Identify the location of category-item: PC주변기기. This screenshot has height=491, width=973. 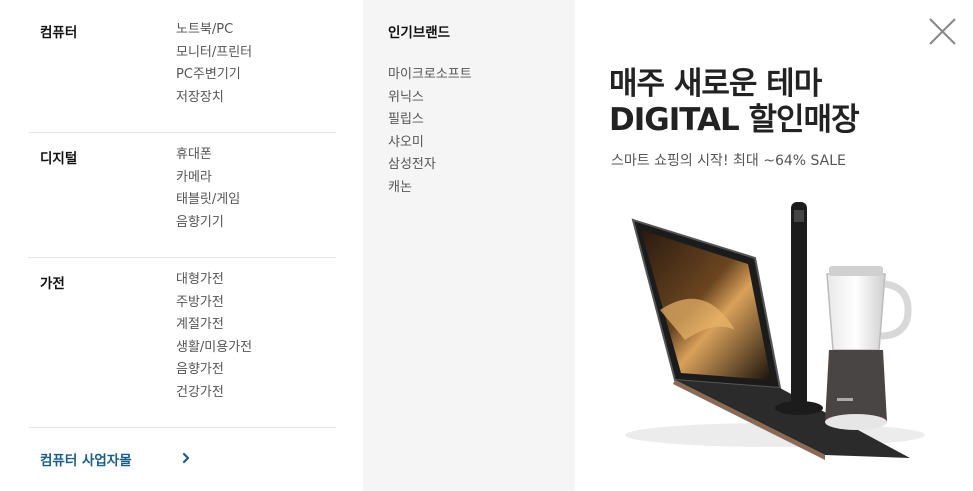
(214, 75).